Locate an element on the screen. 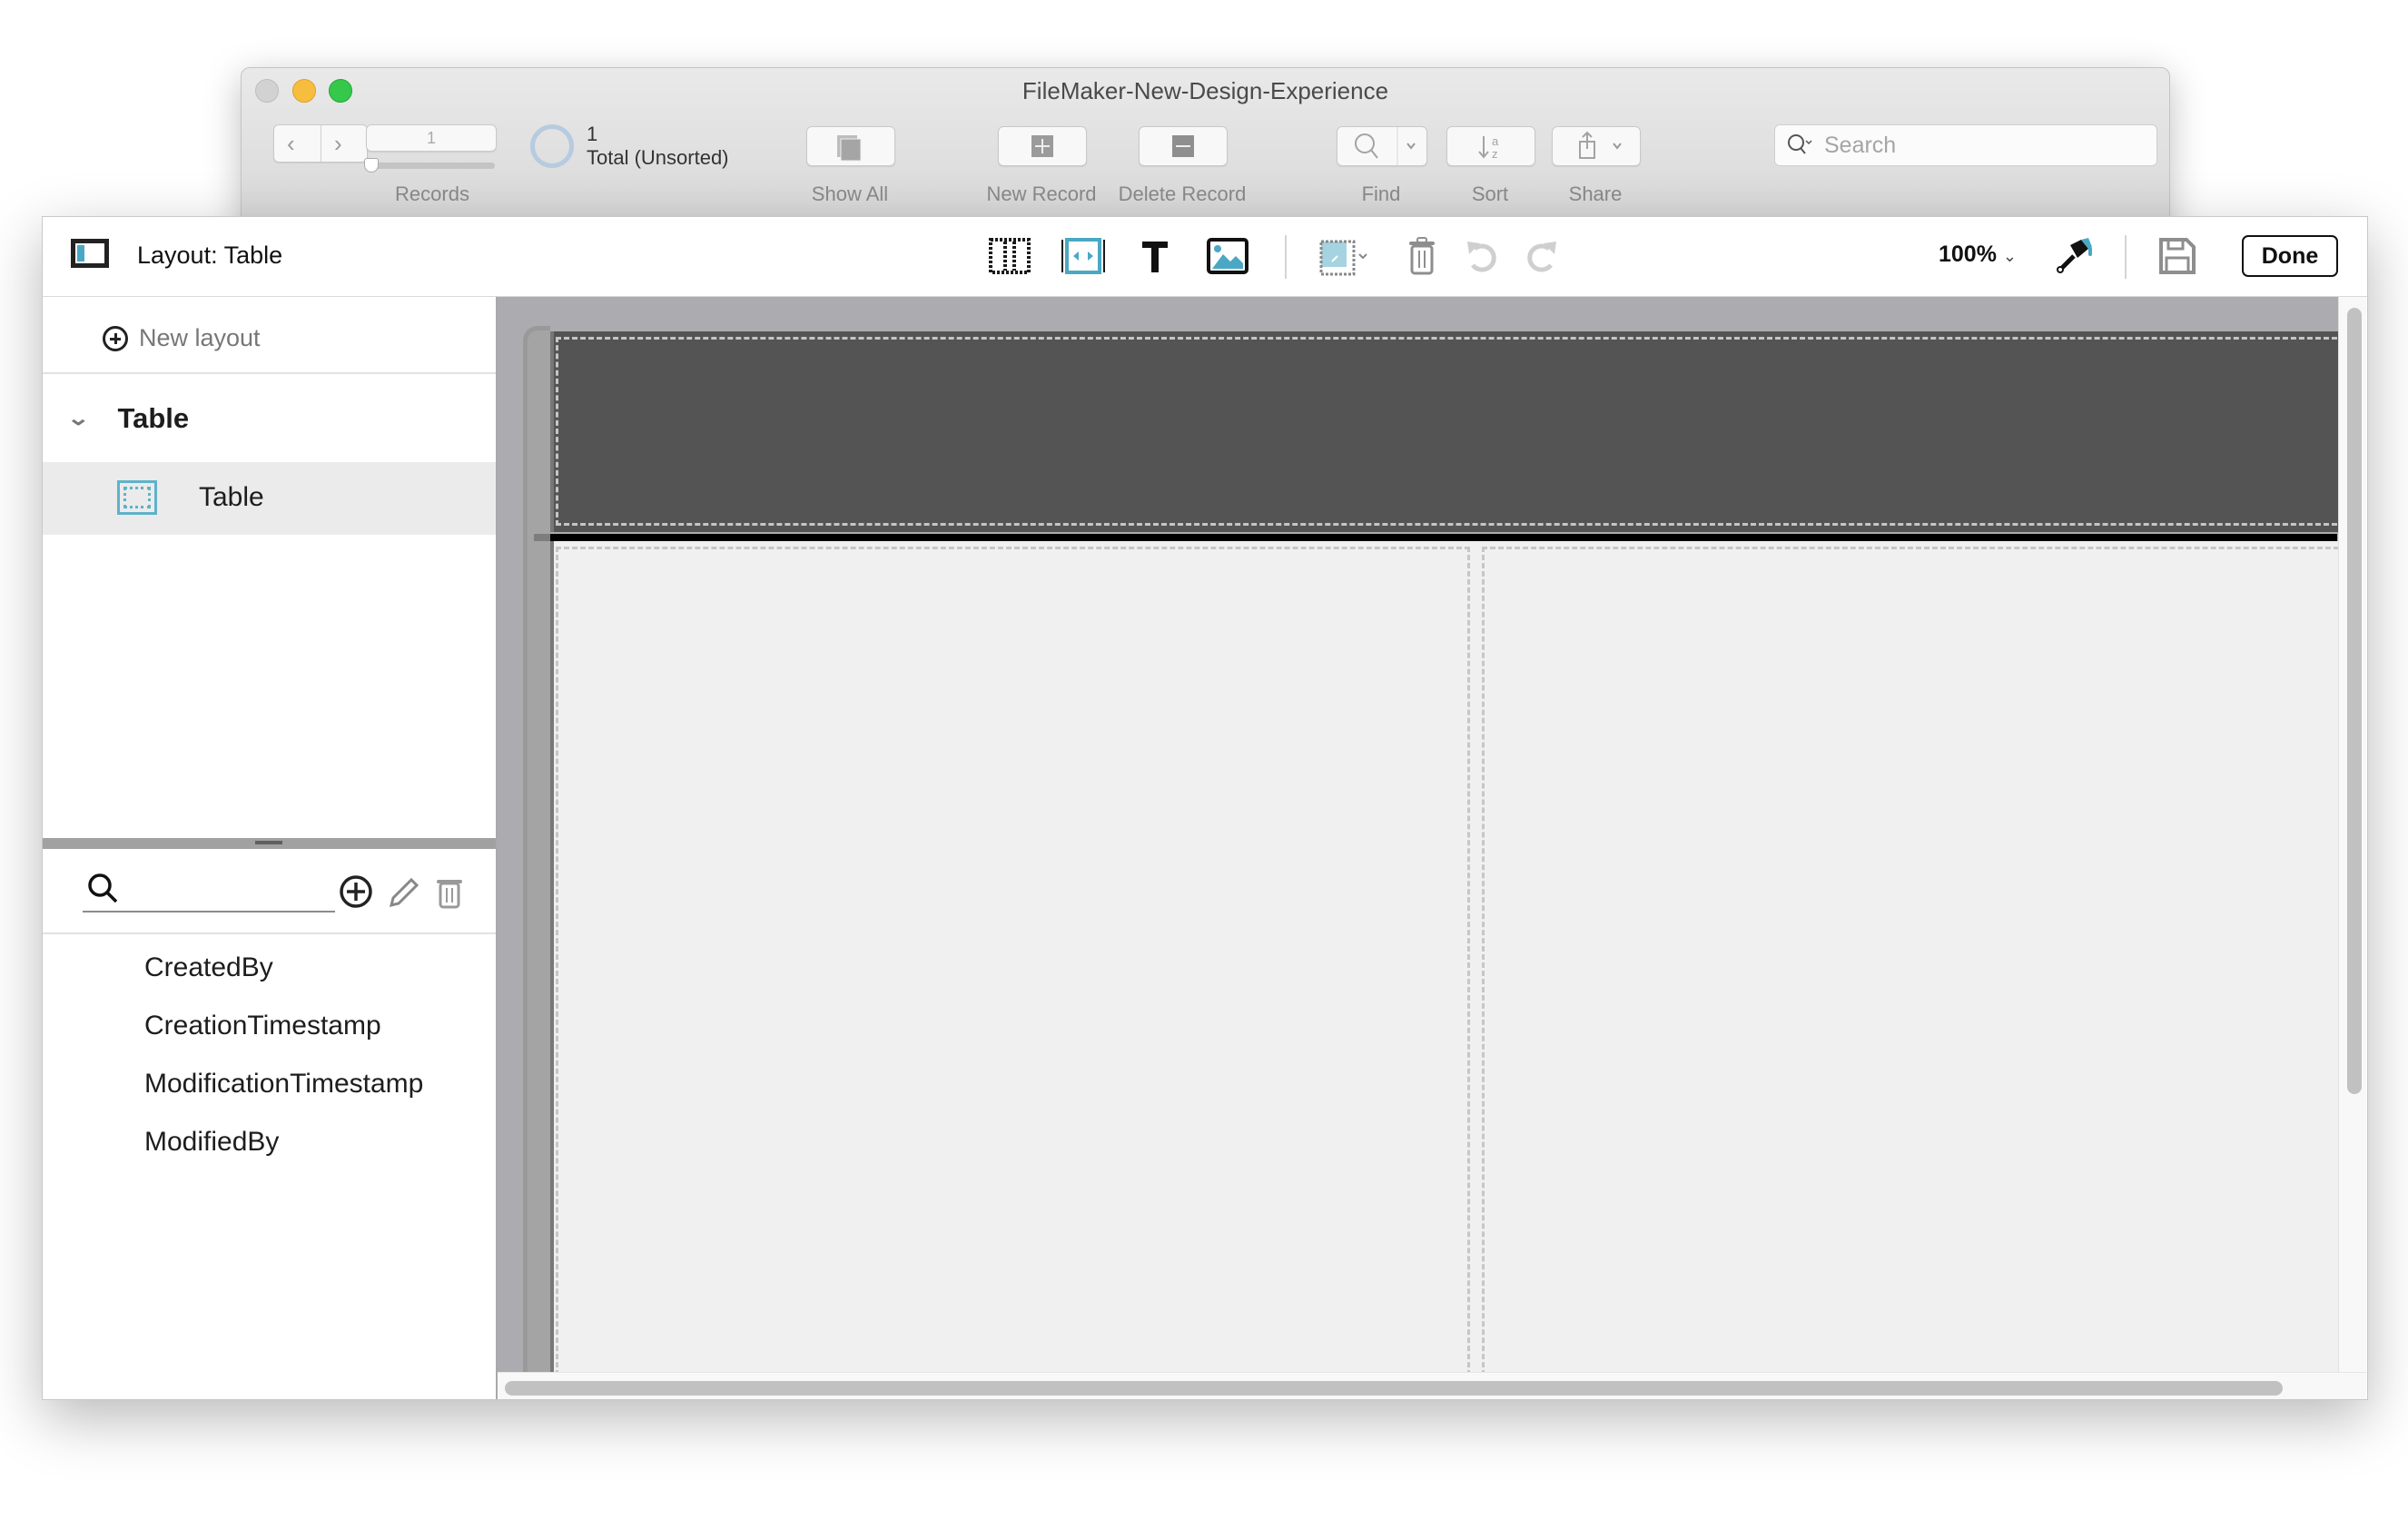  show-all-button is located at coordinates (850, 146).